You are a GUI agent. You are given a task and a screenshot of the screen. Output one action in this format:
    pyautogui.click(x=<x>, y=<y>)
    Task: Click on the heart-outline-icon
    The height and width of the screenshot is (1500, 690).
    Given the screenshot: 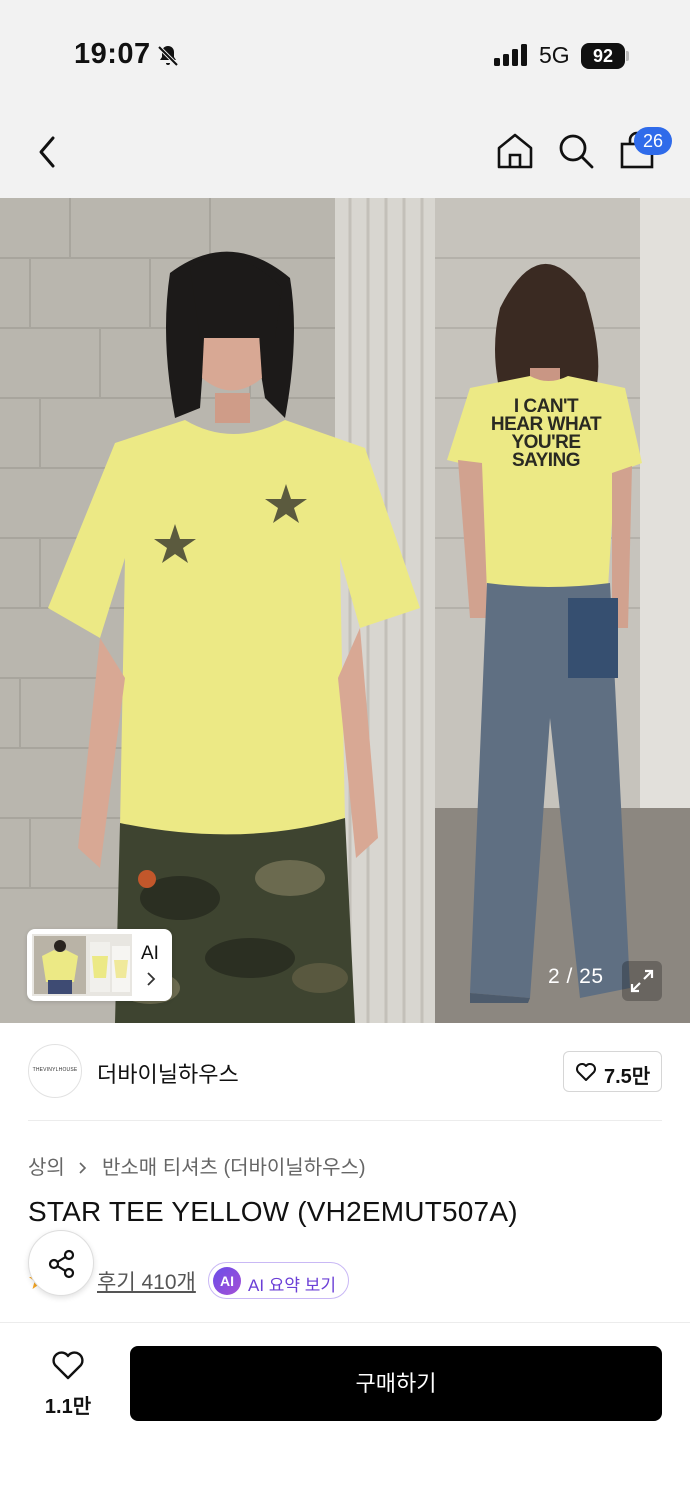 What is the action you would take?
    pyautogui.click(x=586, y=1072)
    